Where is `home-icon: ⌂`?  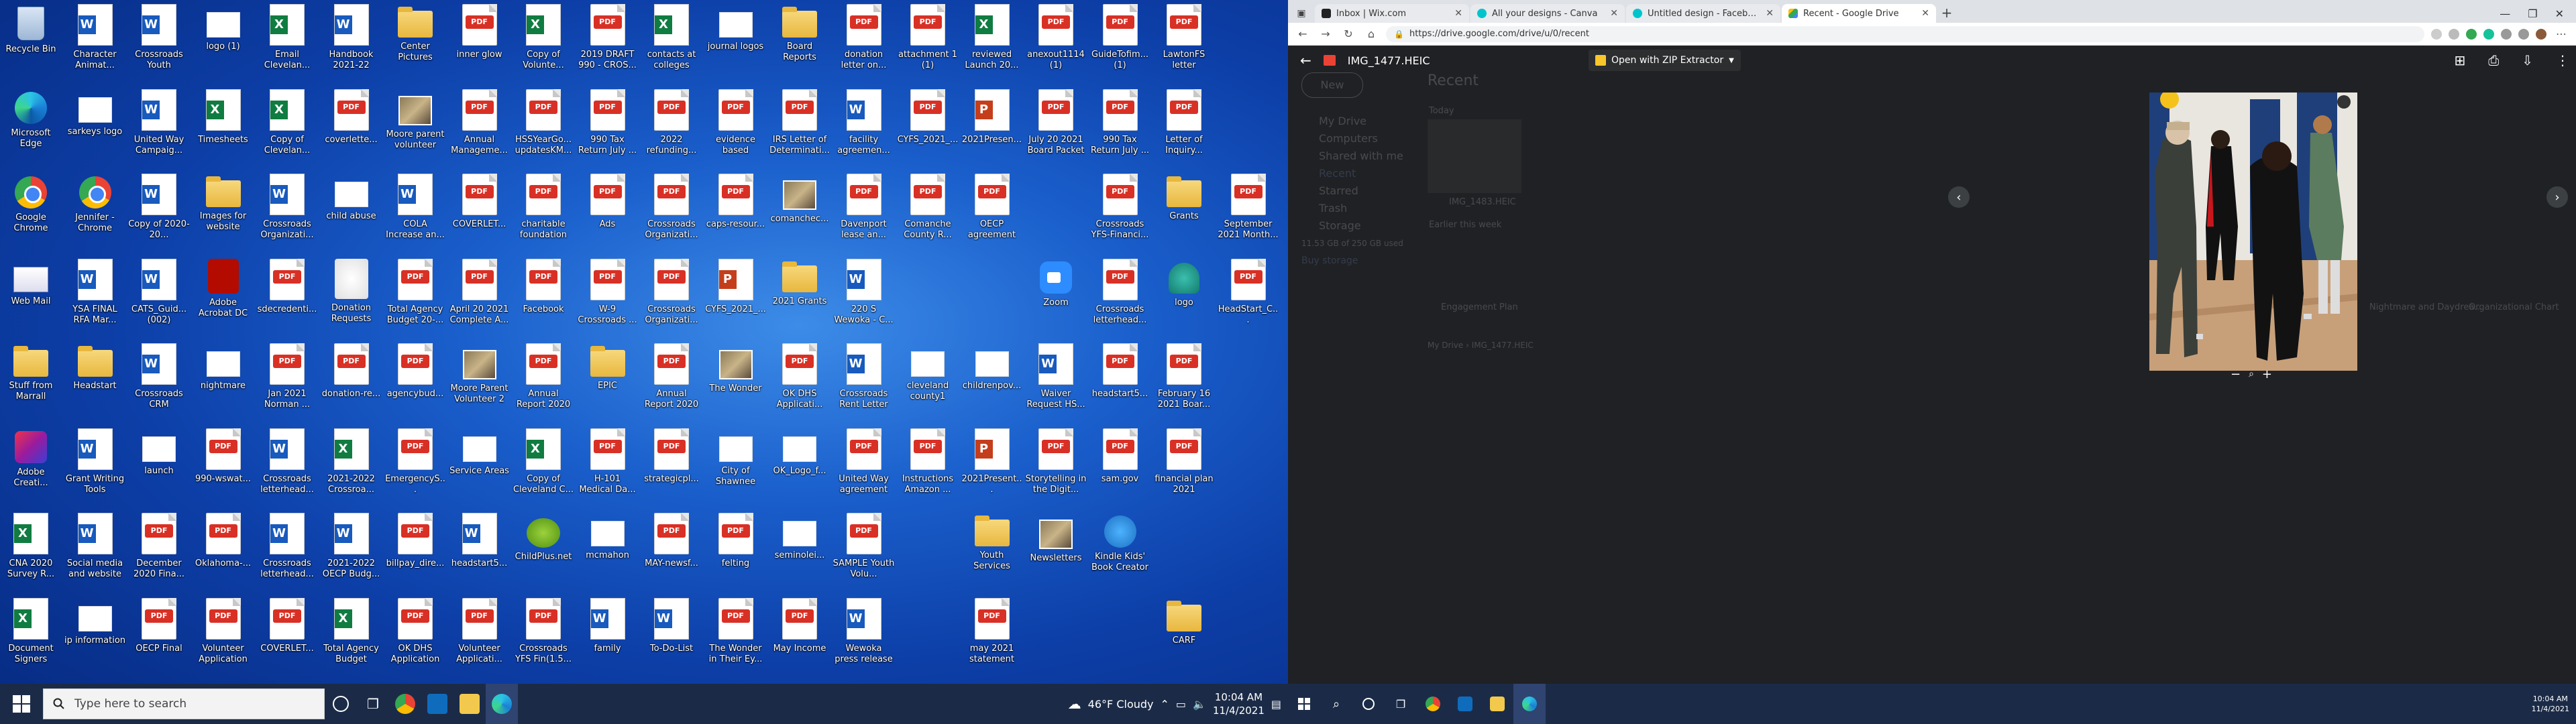 home-icon: ⌂ is located at coordinates (1371, 33).